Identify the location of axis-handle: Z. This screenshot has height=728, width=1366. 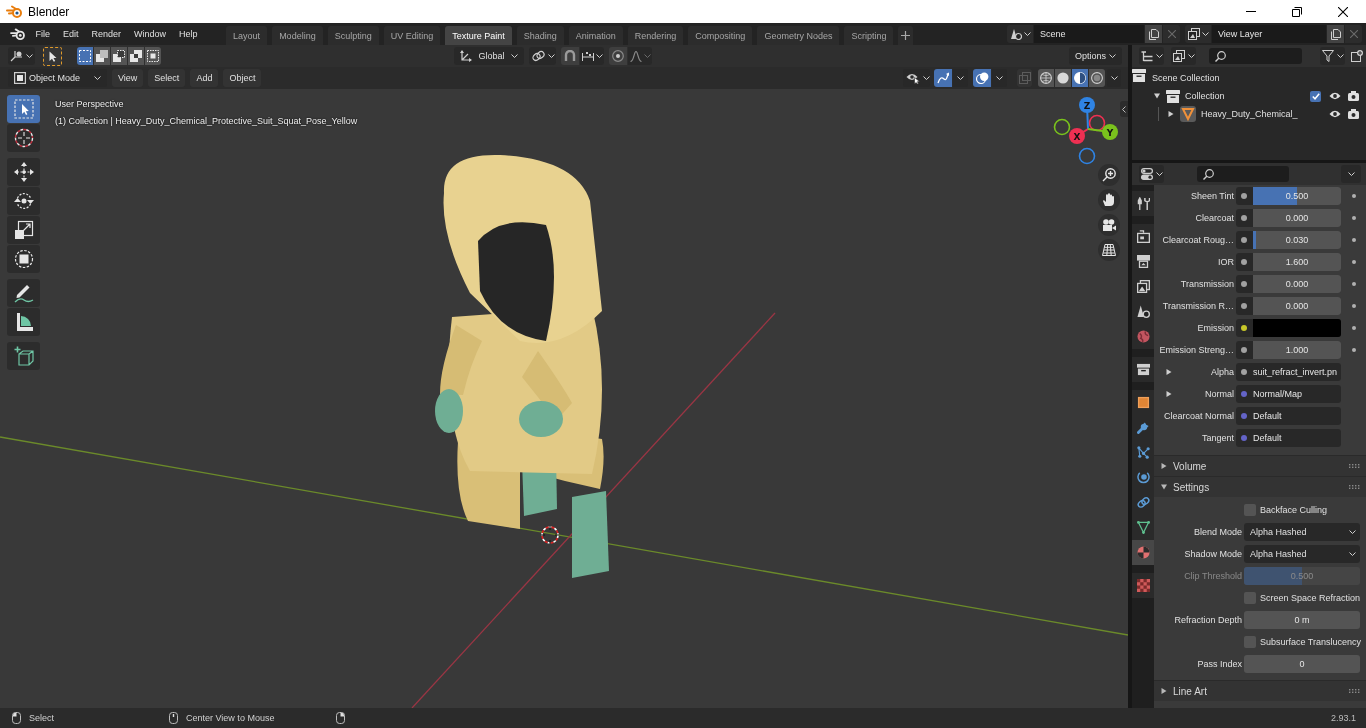
(1087, 113).